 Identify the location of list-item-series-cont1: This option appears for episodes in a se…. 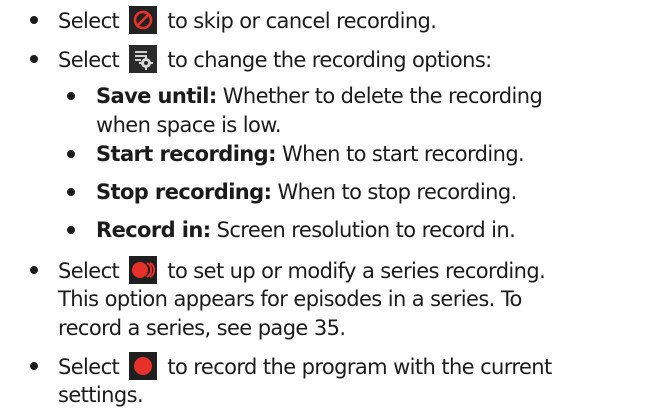
(290, 299).